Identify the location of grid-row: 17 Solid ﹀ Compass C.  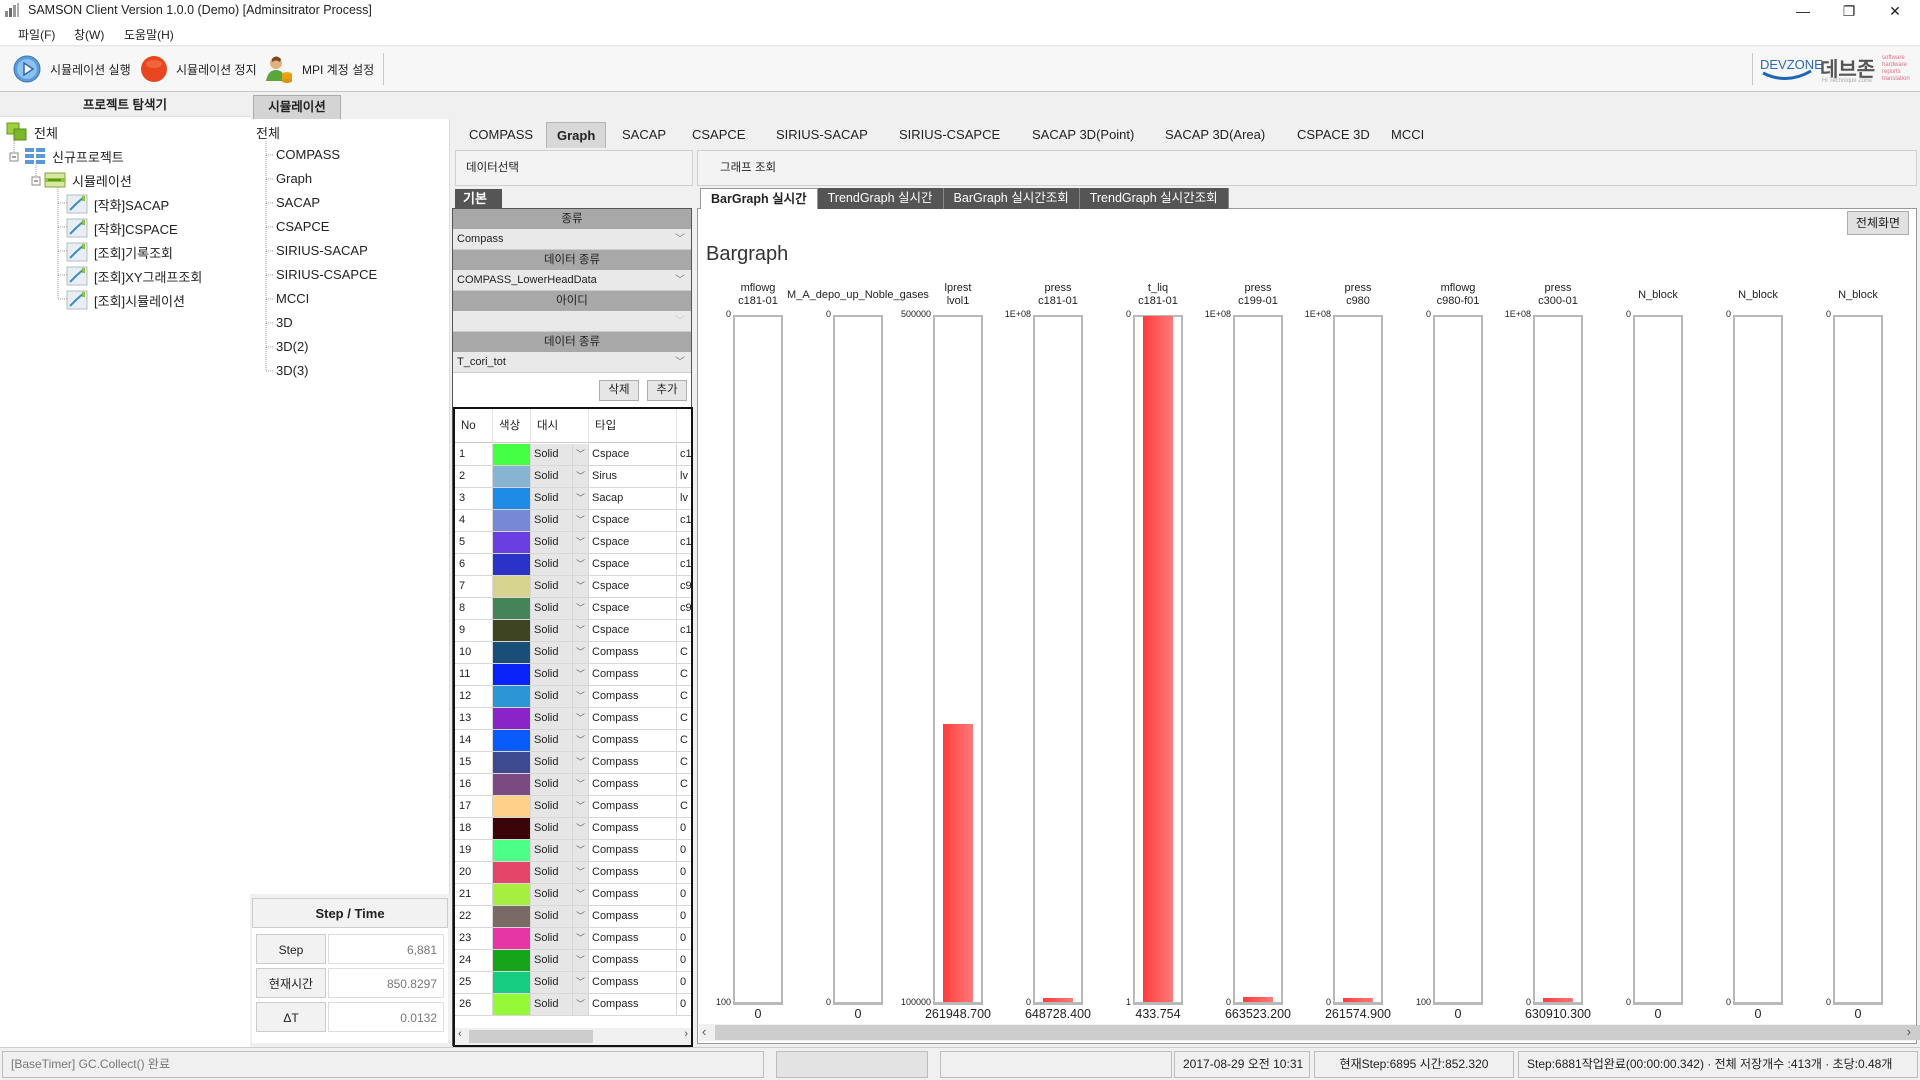
(573, 807).